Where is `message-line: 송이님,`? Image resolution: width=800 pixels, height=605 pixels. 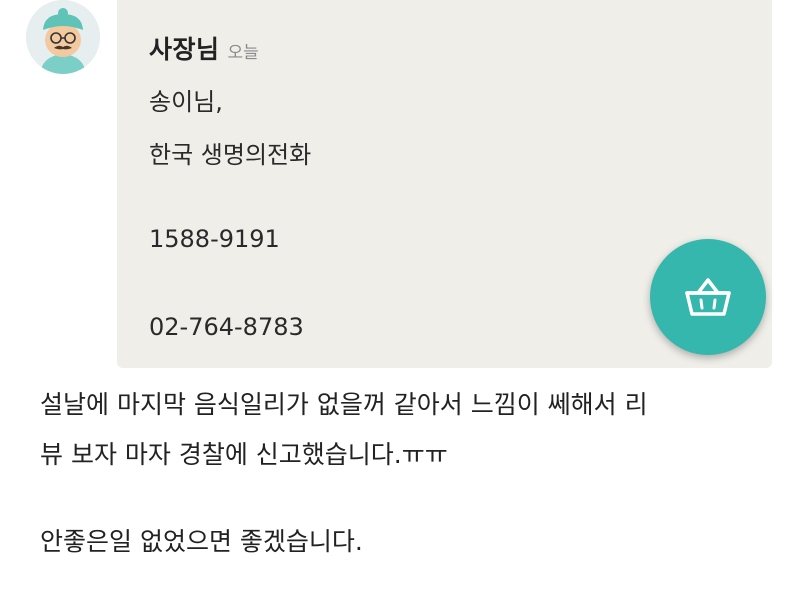
message-line: 송이님, is located at coordinates (186, 102).